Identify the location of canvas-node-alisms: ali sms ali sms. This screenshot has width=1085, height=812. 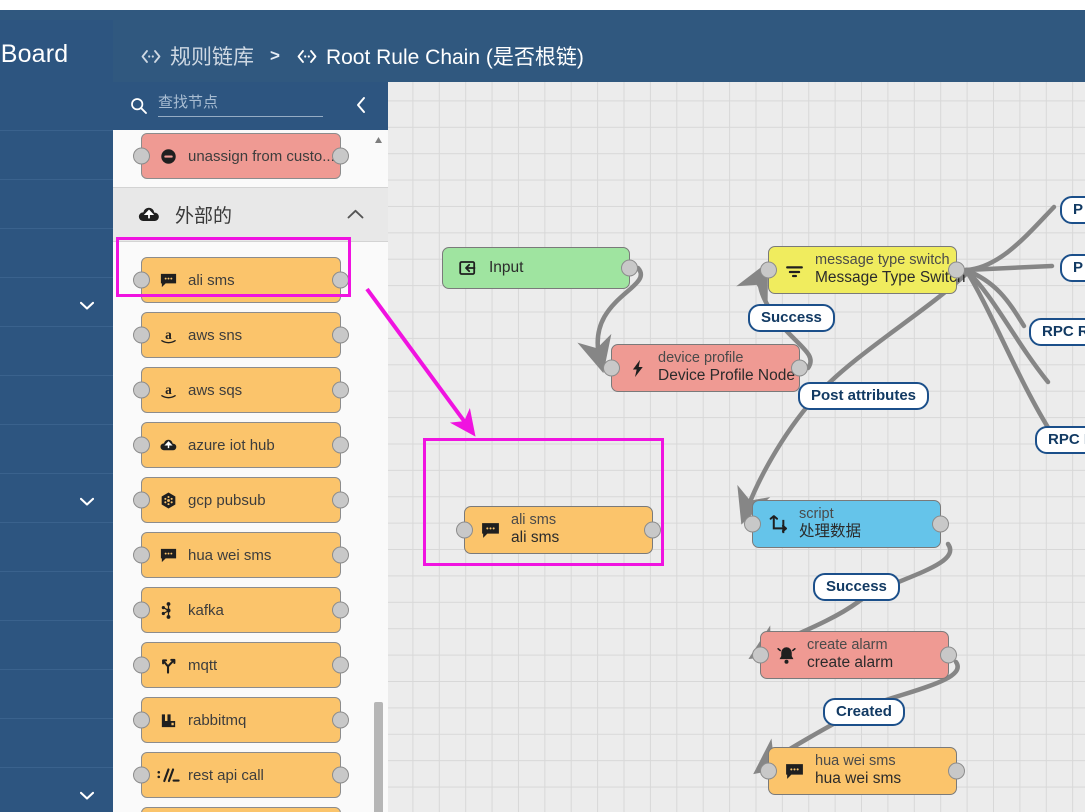
(558, 530).